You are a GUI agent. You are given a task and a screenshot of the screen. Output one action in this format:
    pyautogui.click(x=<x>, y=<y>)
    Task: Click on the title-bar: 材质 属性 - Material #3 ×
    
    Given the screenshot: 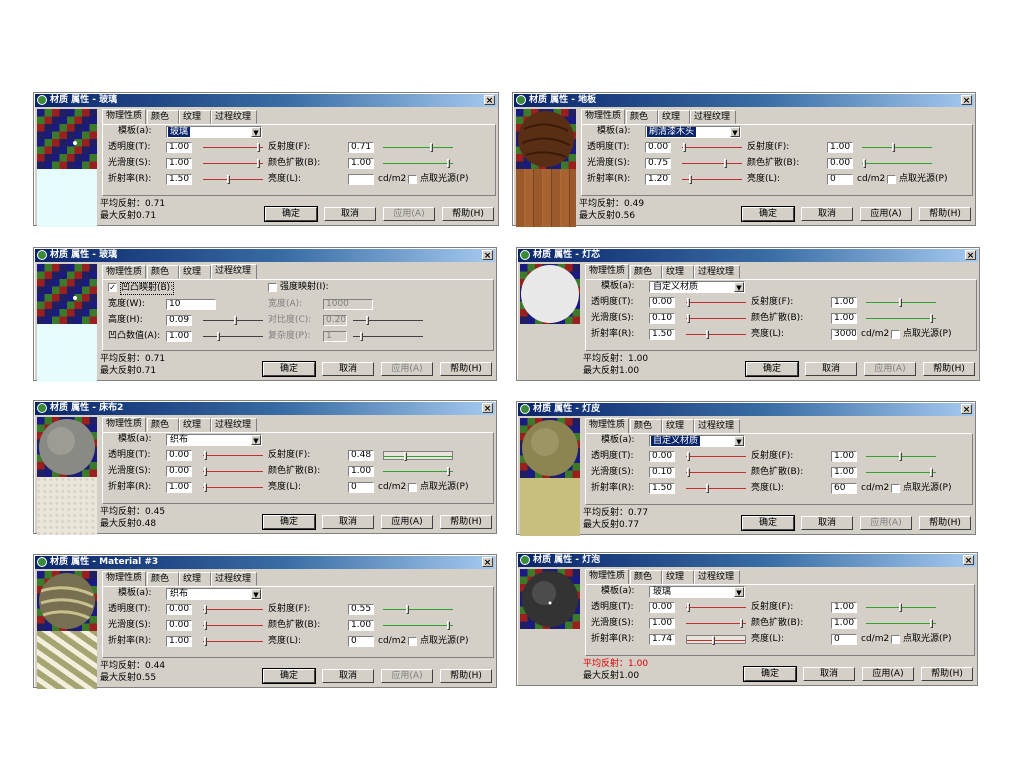 What is the action you would take?
    pyautogui.click(x=265, y=562)
    